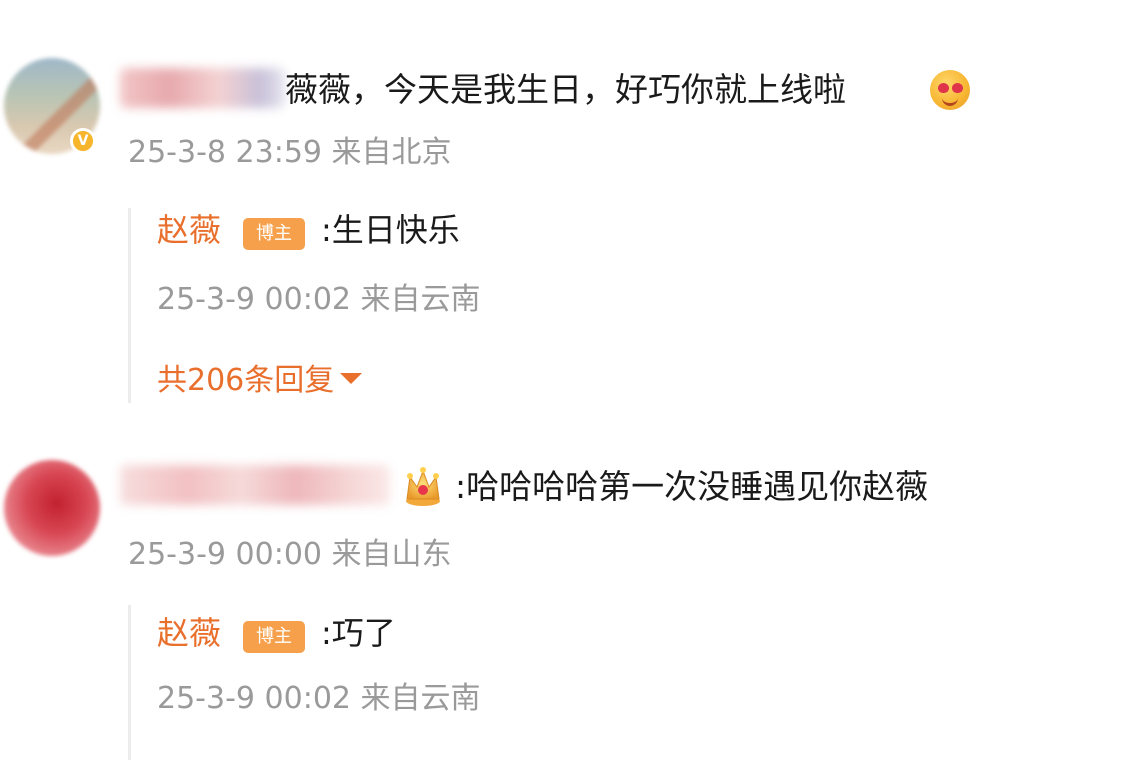 The width and height of the screenshot is (1140, 760). What do you see at coordinates (83, 141) in the screenshot?
I see `verified-badge-icon: V` at bounding box center [83, 141].